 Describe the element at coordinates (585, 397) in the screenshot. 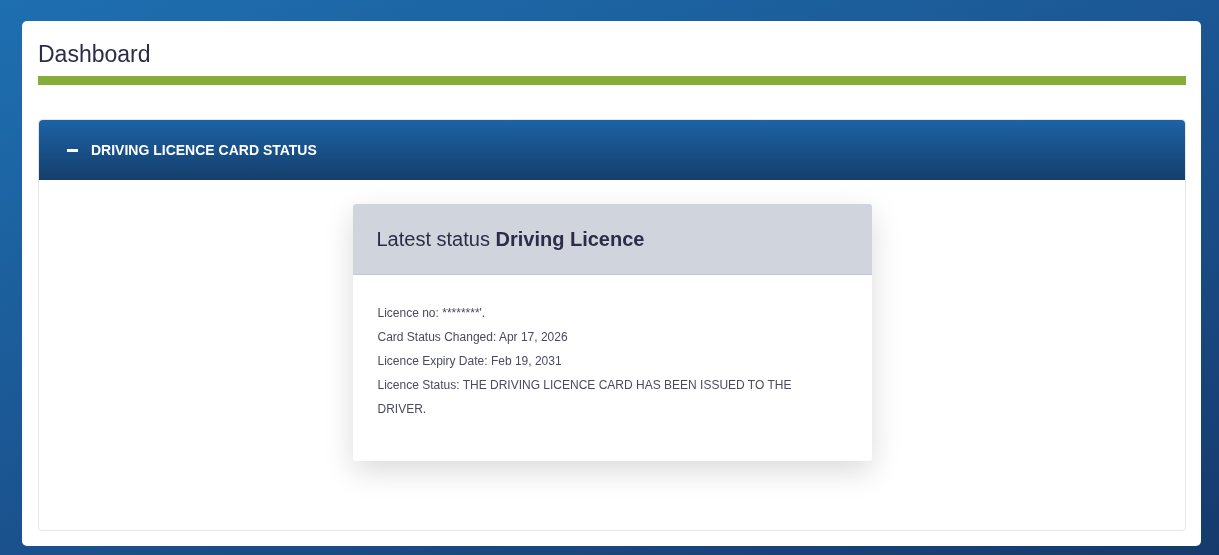

I see `status-line: Licence Status: THE DRIVING LICENCE CARD HAS BEEN ISSUED TO THE DRIVER.` at that location.